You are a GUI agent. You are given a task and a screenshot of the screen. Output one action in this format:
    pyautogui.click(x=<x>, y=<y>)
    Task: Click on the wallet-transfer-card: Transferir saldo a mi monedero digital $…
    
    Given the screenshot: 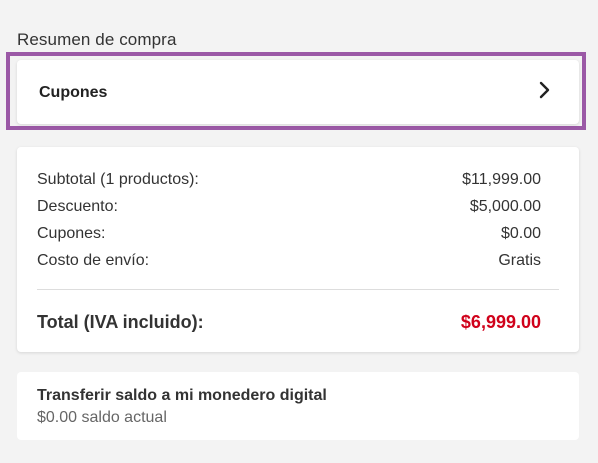 What is the action you would take?
    pyautogui.click(x=298, y=406)
    